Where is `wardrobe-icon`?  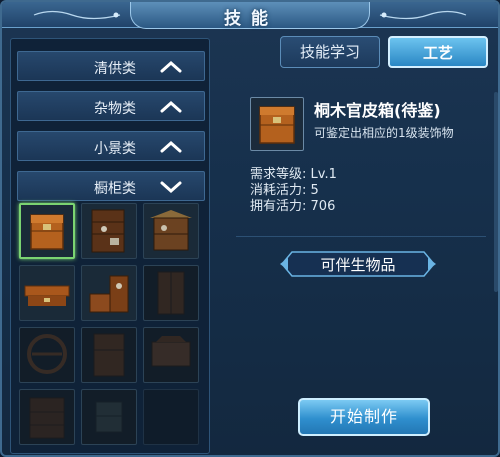
wardrobe-icon is located at coordinates (109, 355).